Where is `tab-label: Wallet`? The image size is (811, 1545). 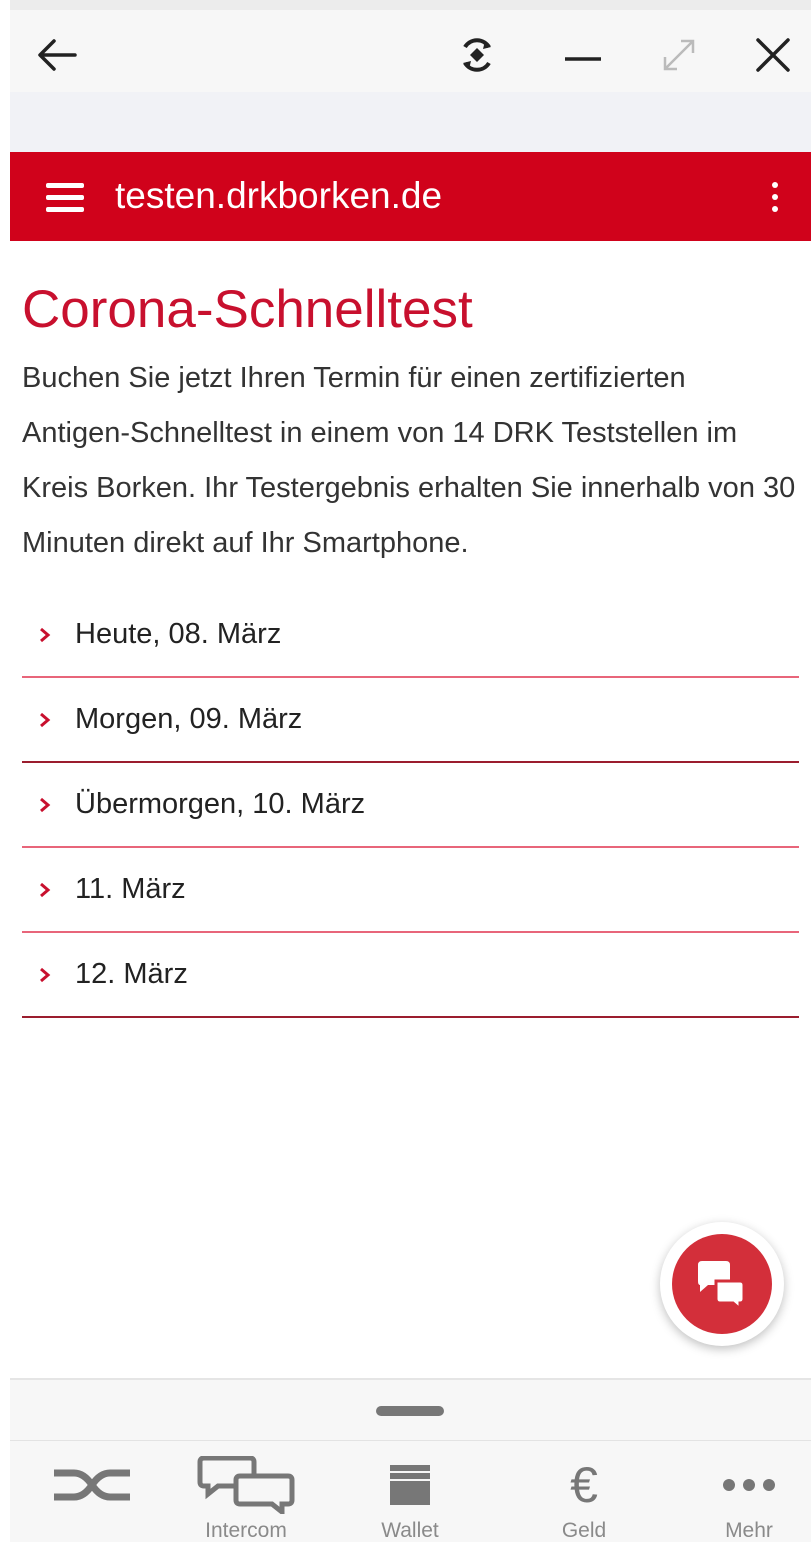 tab-label: Wallet is located at coordinates (410, 1530).